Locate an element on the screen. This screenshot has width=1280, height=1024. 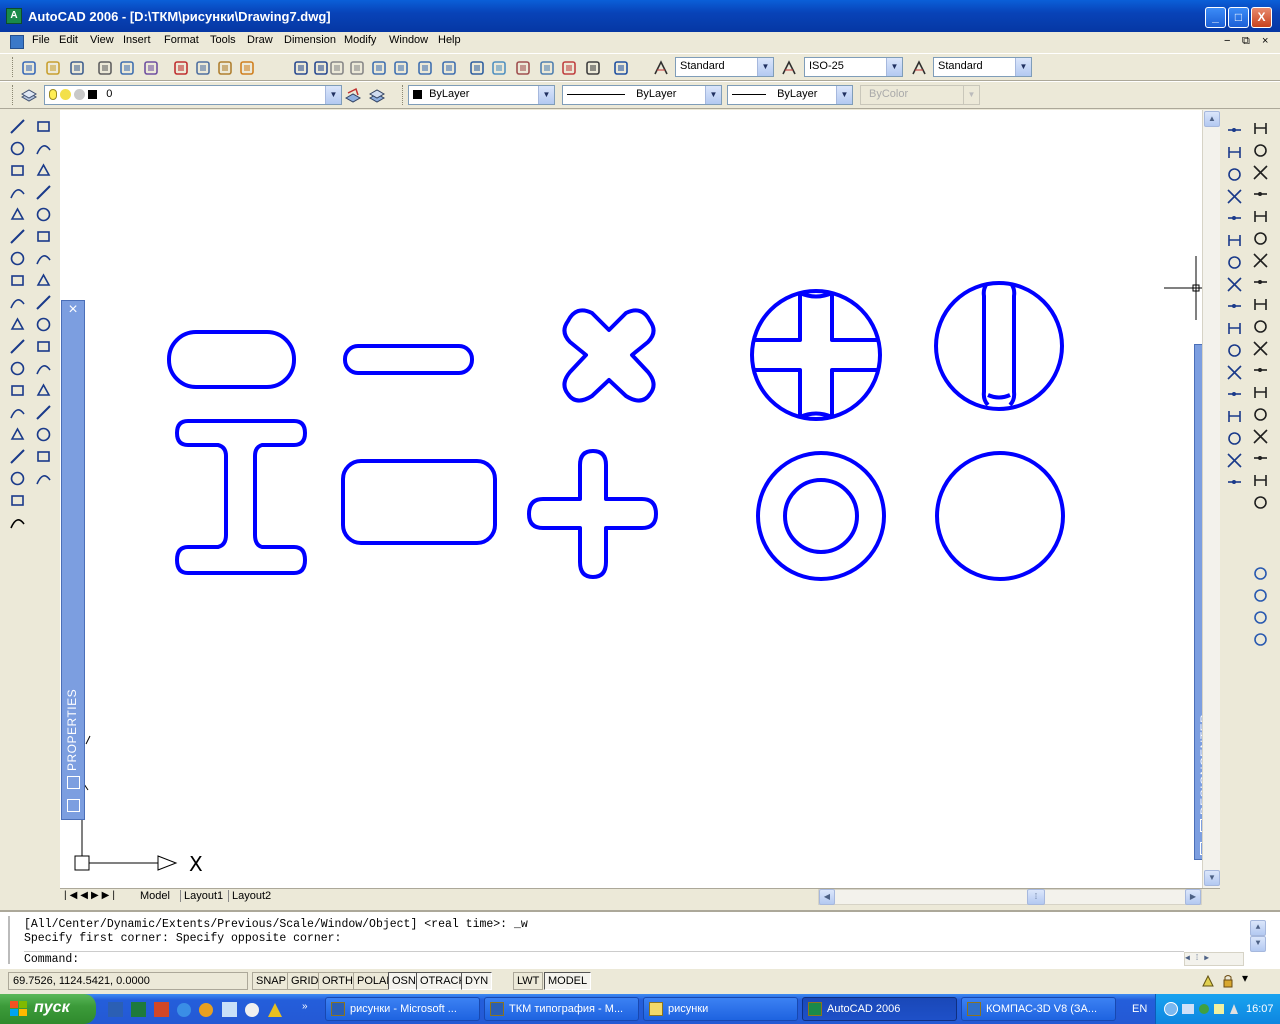
close-icon: × is located at coordinates (73, 311).